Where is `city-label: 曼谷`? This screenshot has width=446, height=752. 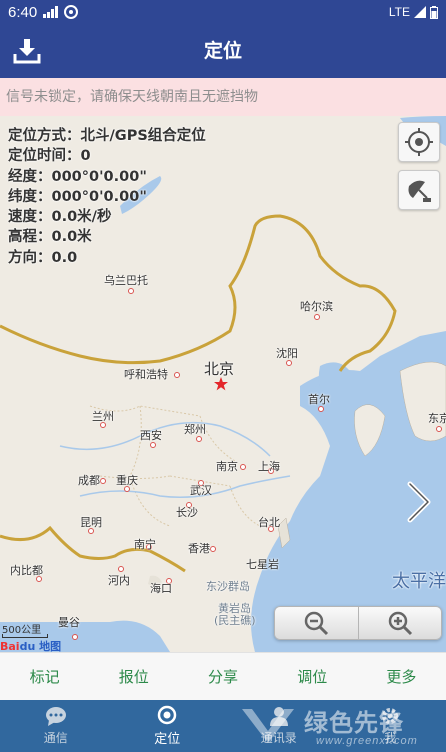
city-label: 曼谷 is located at coordinates (69, 622).